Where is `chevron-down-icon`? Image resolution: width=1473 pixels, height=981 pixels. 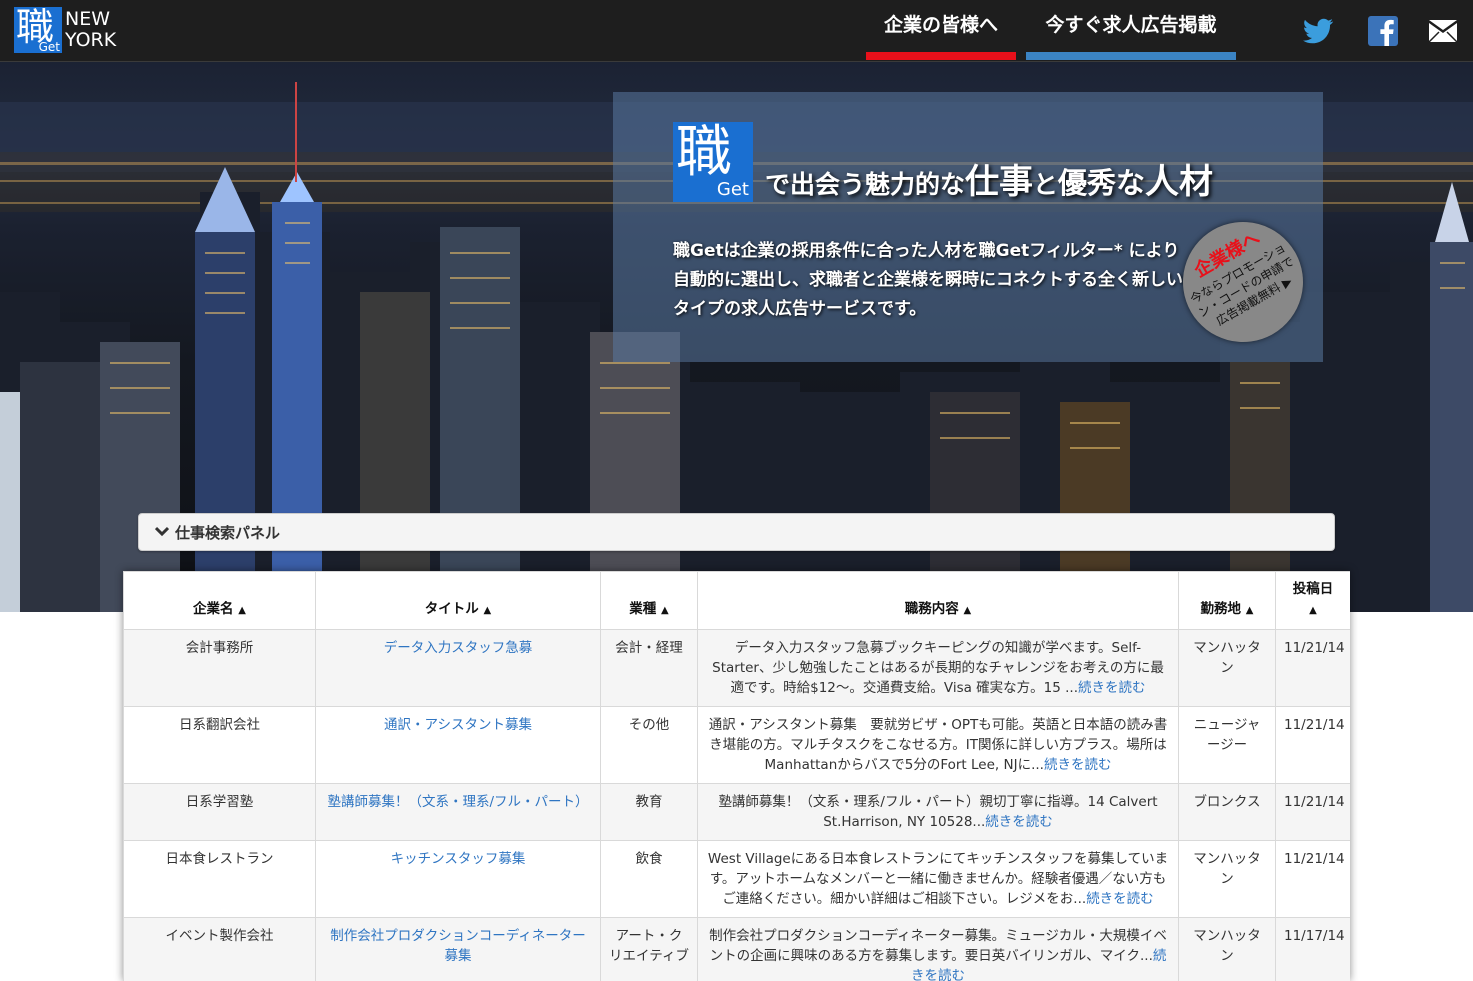
chevron-down-icon is located at coordinates (162, 531).